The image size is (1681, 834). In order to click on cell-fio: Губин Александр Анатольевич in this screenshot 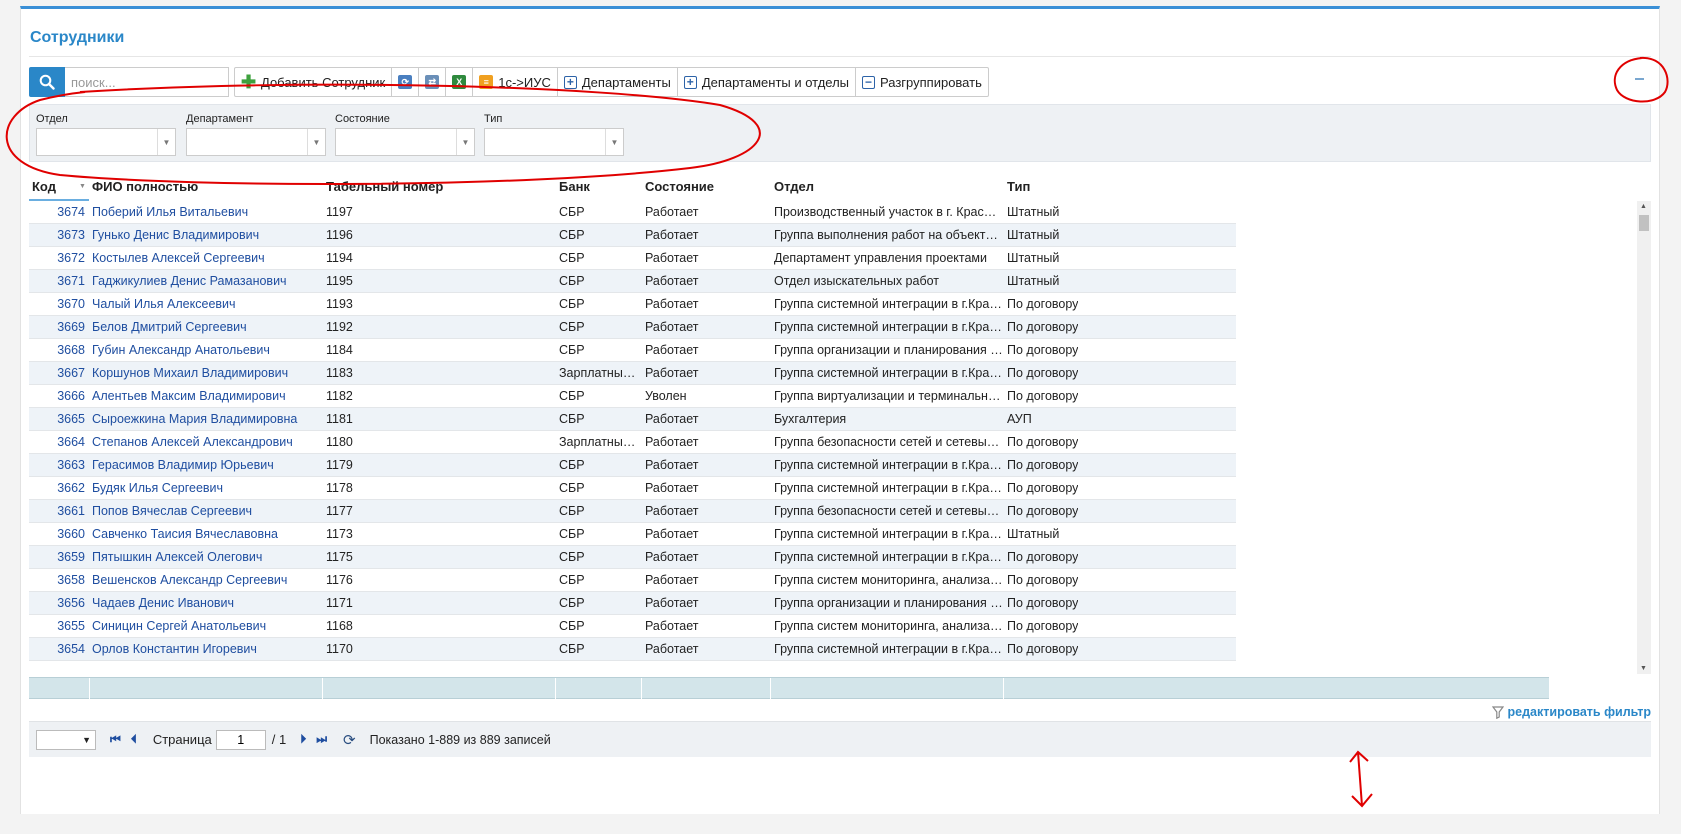, I will do `click(207, 350)`.